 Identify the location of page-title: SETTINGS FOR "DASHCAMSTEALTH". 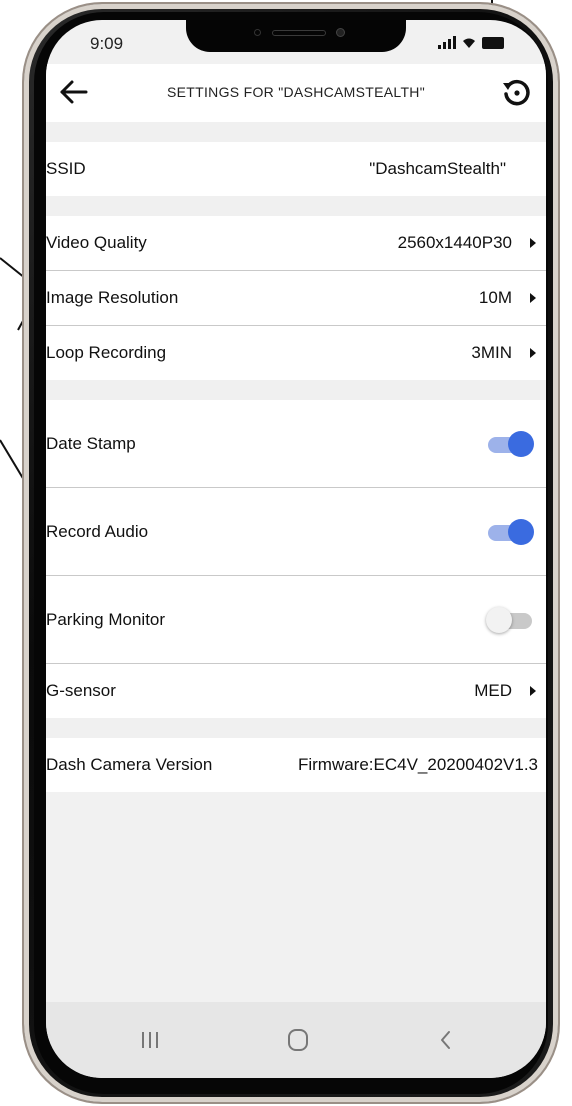
(296, 92).